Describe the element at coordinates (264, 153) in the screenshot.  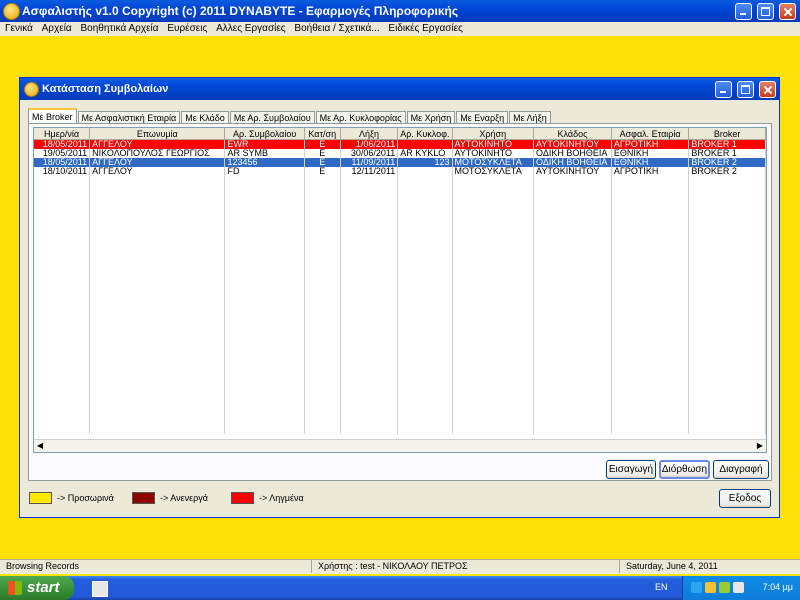
I see `cell-policy-number: AR SYMB` at that location.